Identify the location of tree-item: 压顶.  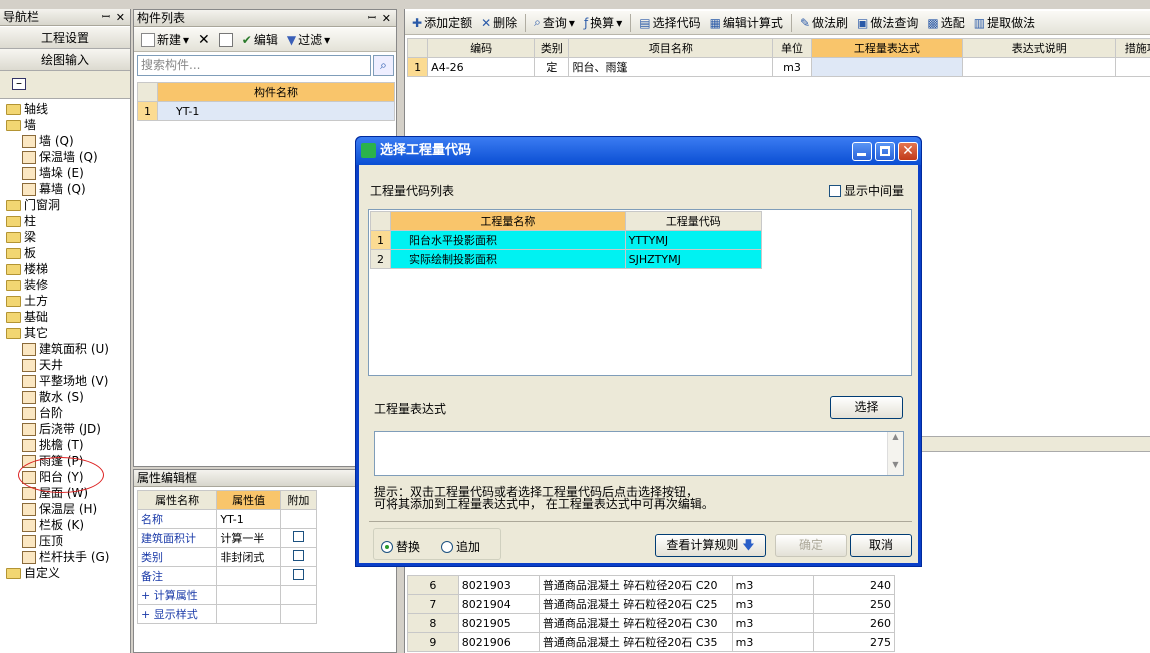
(42, 541).